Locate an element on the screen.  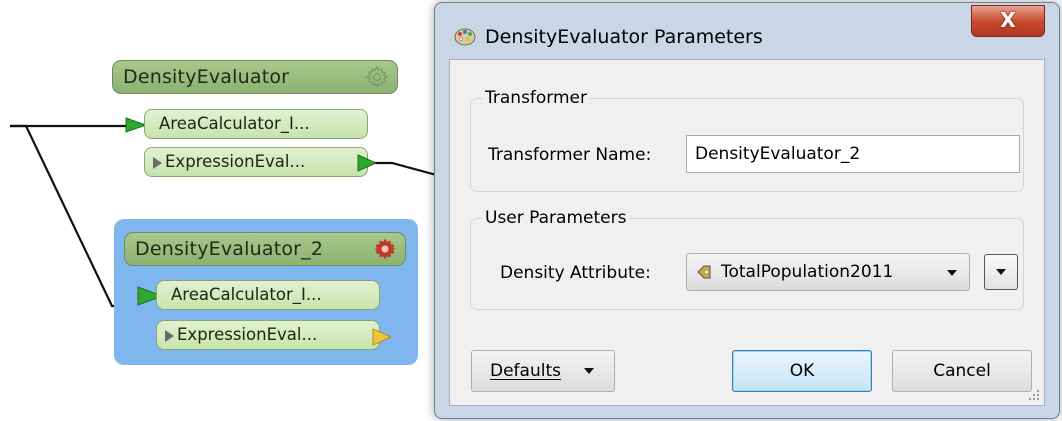
transformer-densityevaluator: DensityEvaluator is located at coordinates (255, 77).